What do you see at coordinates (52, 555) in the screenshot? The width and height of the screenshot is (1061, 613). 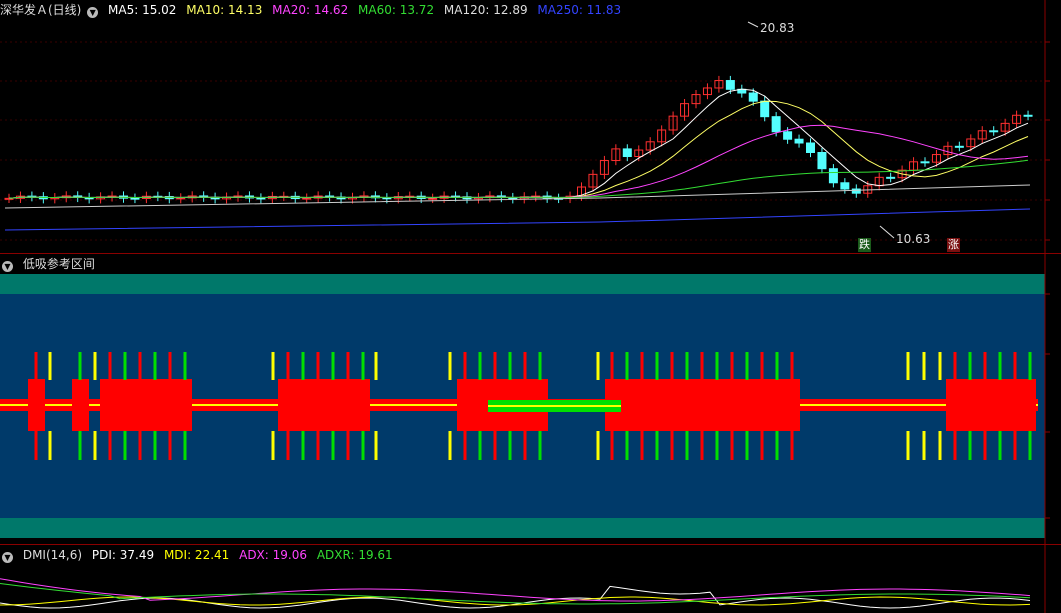 I see `dmi-title: DMI(14,6)` at bounding box center [52, 555].